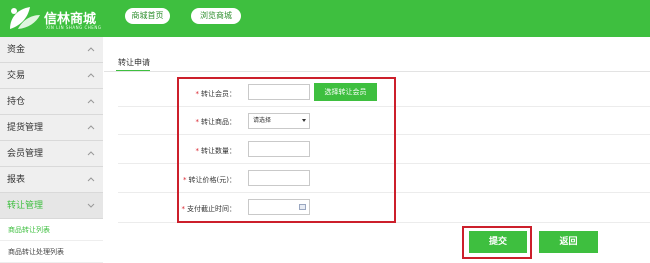 Image resolution: width=650 pixels, height=263 pixels. Describe the element at coordinates (74, 27) in the screenshot. I see `logo-subtext: XIN LIN SHANG CHENG` at that location.